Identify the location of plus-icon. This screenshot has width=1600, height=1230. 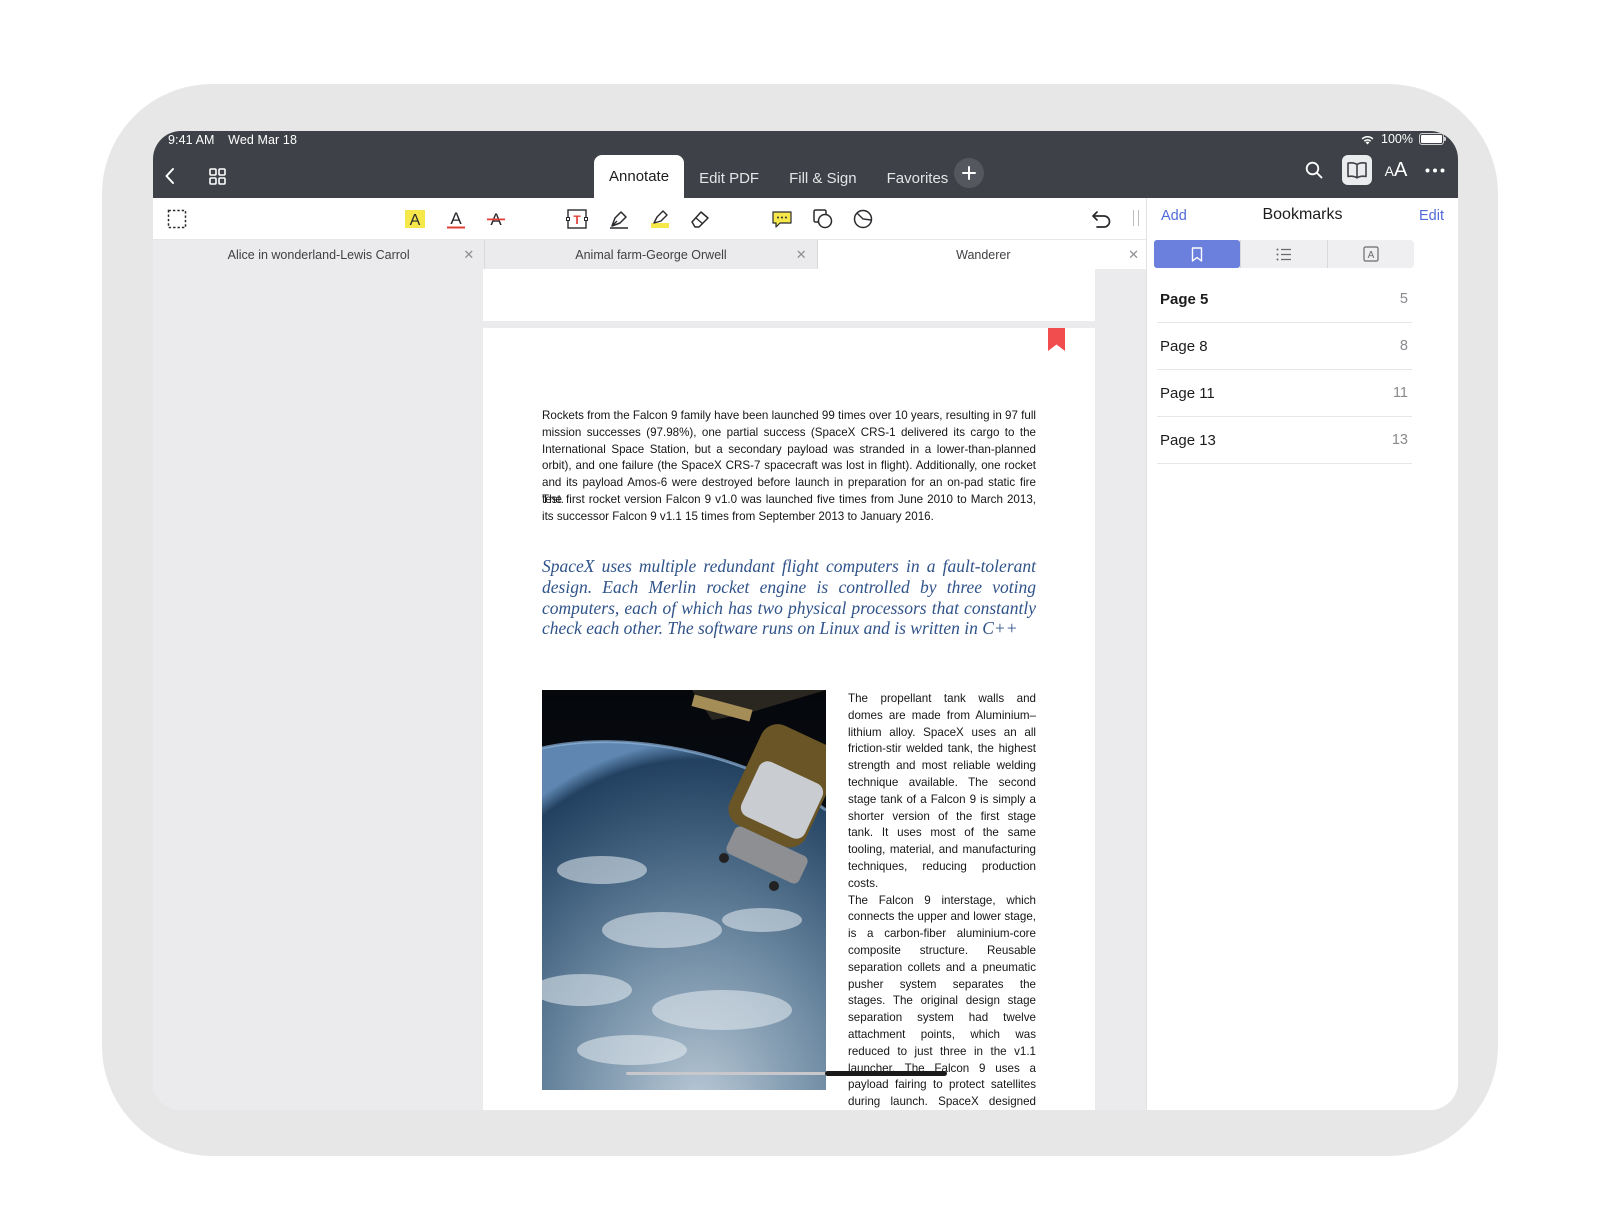
(969, 173).